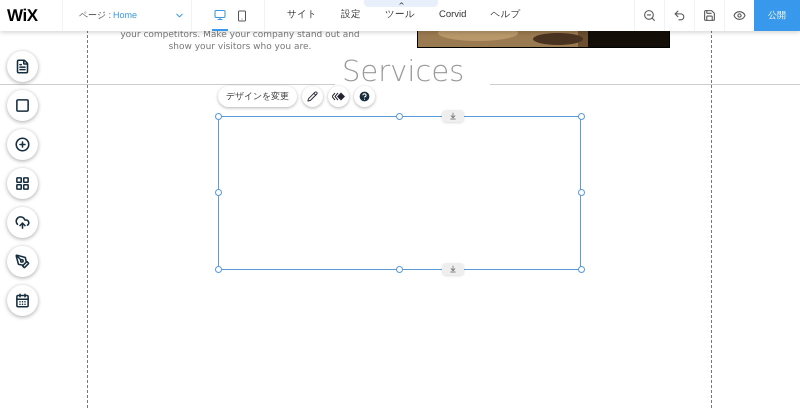  I want to click on page-icon, so click(22, 66).